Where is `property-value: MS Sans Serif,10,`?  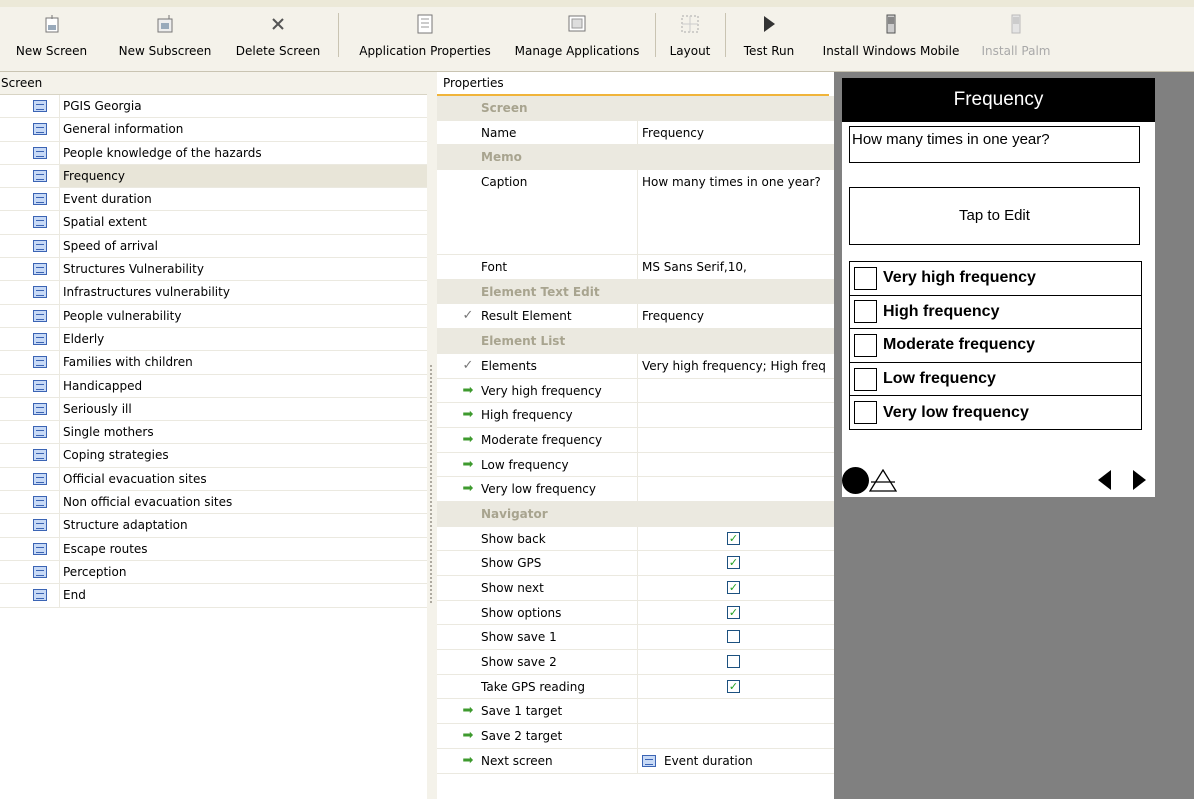 property-value: MS Sans Serif,10, is located at coordinates (734, 267).